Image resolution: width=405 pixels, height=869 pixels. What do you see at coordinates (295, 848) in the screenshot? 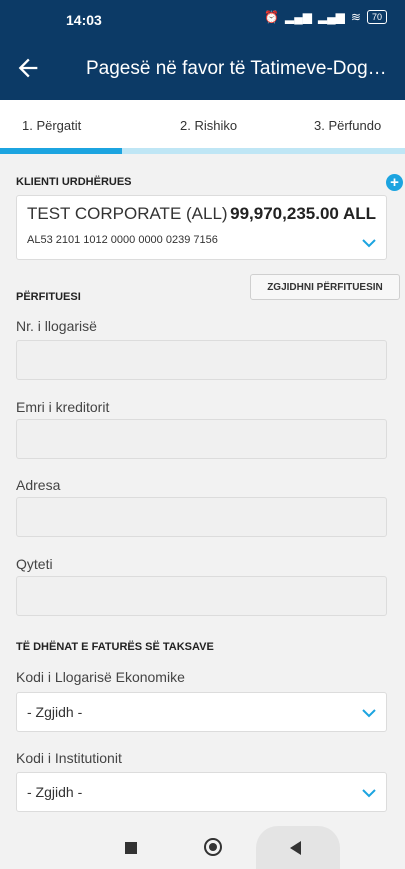
I see `back-triangle-icon` at bounding box center [295, 848].